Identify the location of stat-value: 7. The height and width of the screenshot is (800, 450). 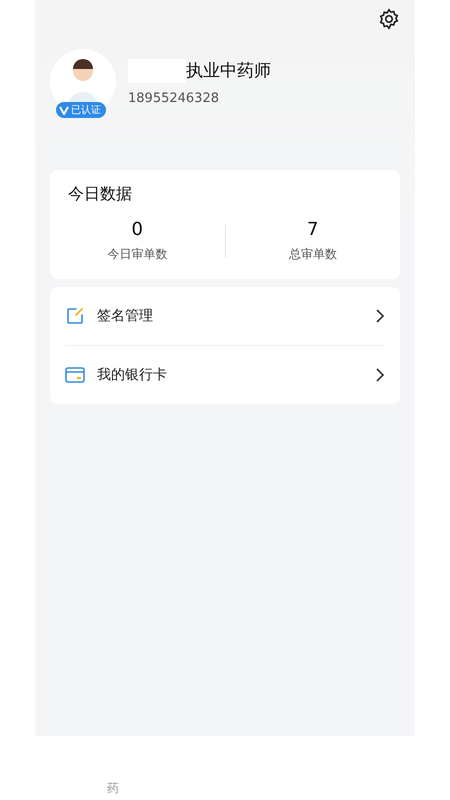
(312, 229).